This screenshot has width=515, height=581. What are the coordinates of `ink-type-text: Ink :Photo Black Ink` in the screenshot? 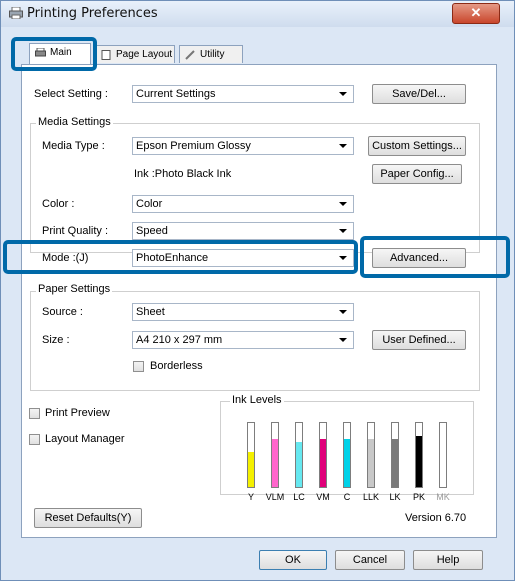 It's located at (183, 174).